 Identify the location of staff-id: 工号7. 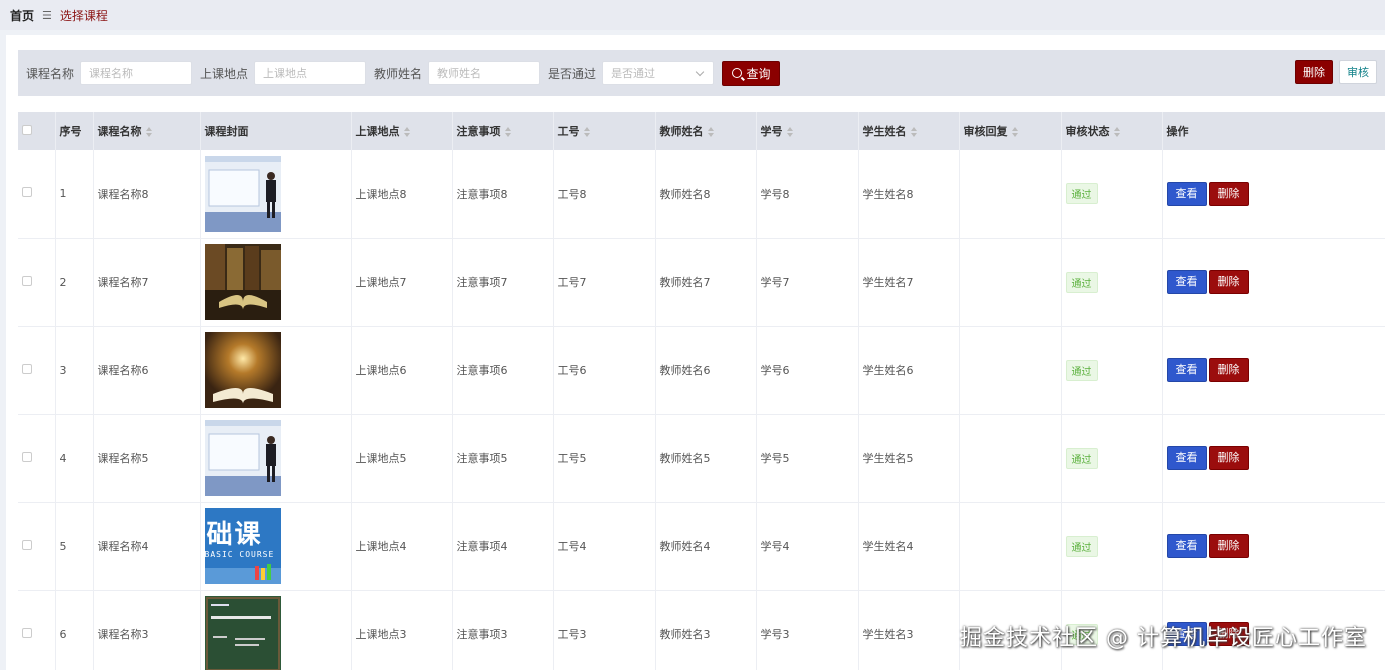
(572, 282).